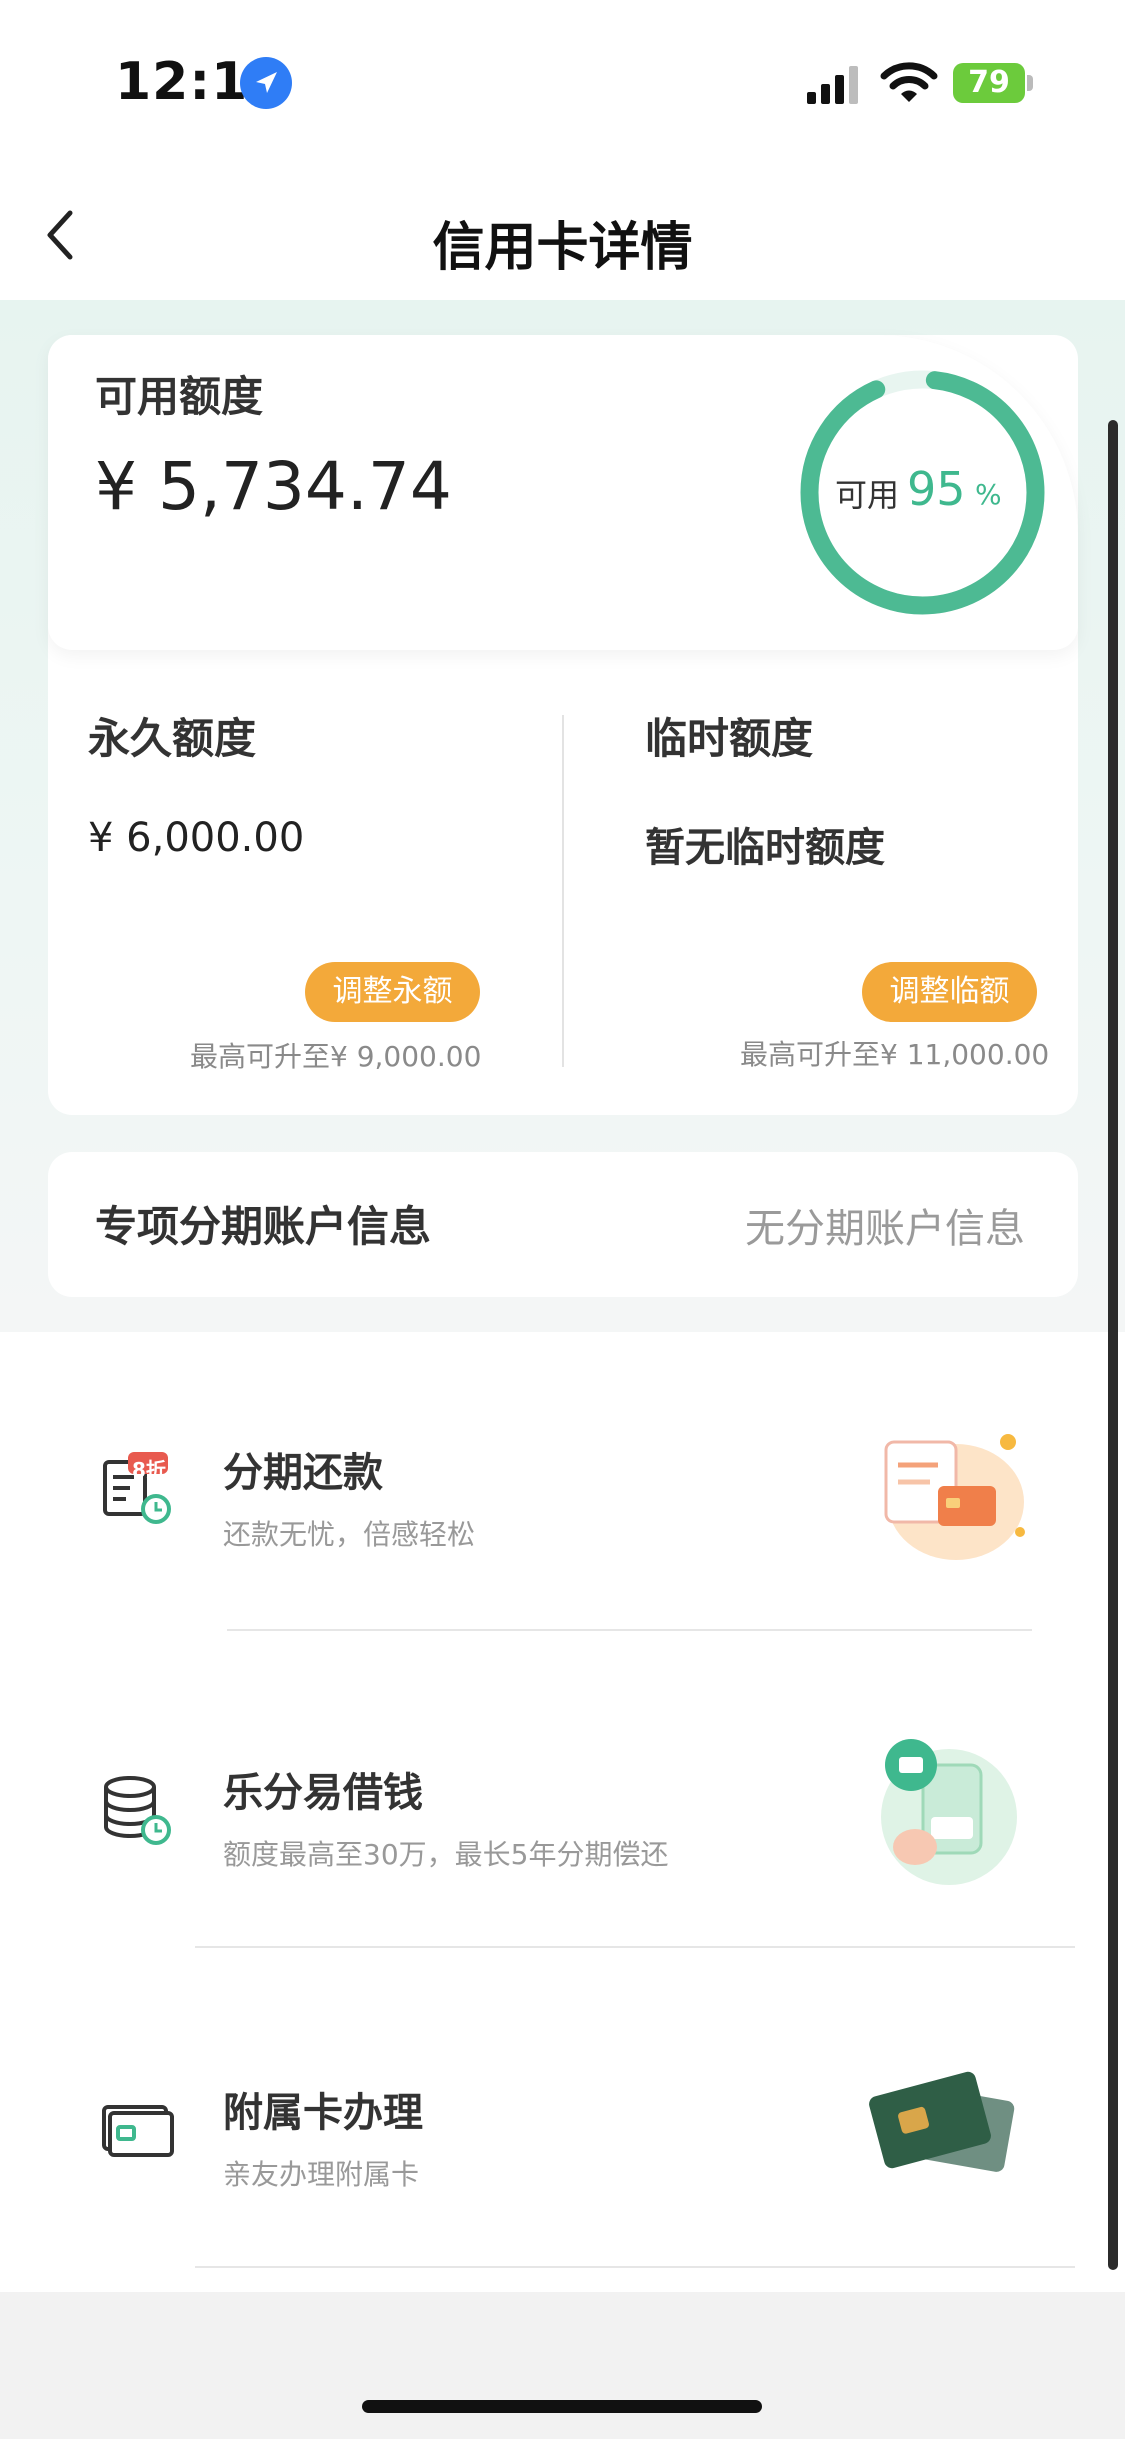  What do you see at coordinates (323, 2113) in the screenshot?
I see `service-title: 附属卡办理` at bounding box center [323, 2113].